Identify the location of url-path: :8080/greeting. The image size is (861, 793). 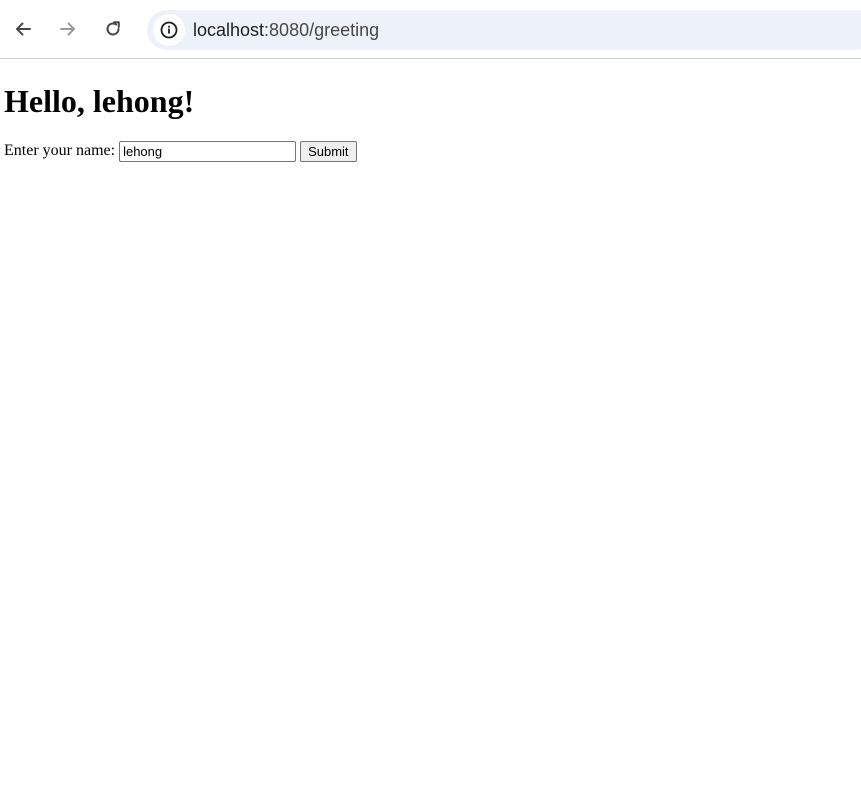
(322, 30).